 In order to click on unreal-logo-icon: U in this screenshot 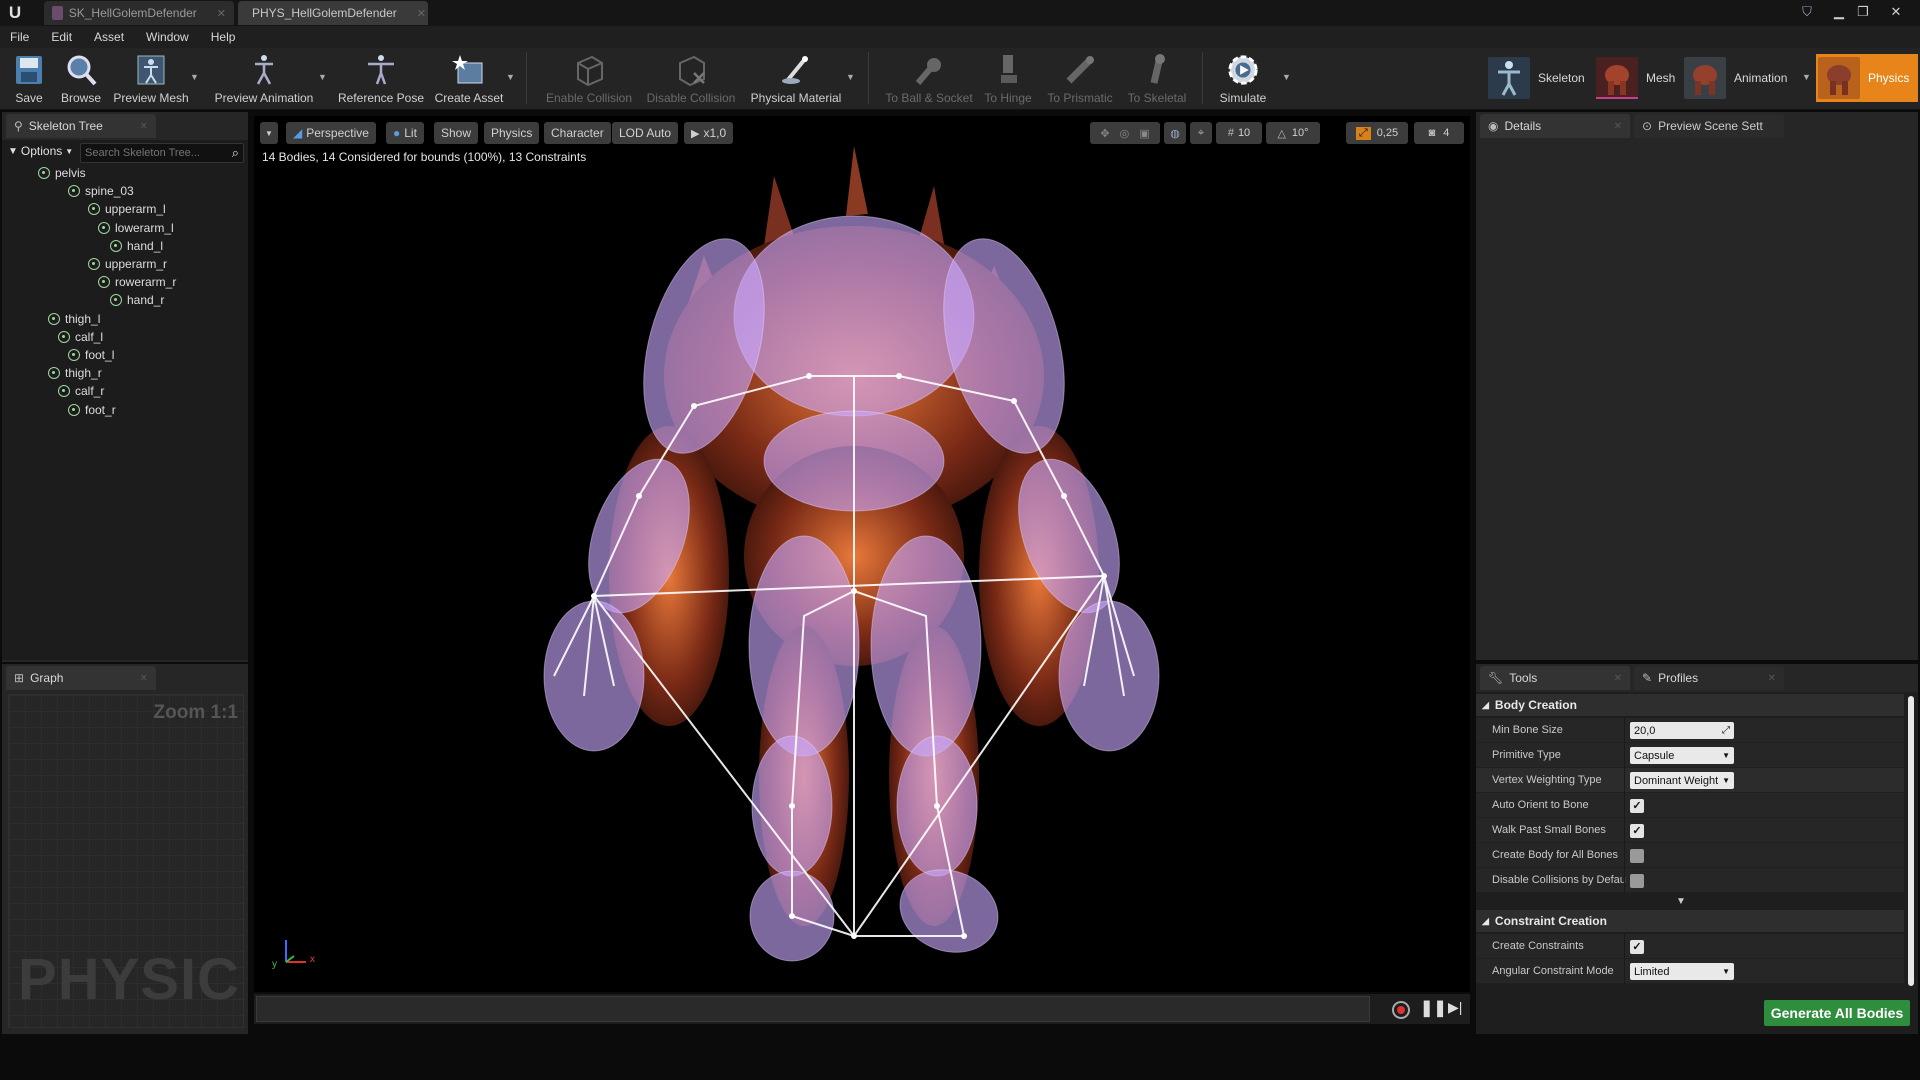, I will do `click(15, 13)`.